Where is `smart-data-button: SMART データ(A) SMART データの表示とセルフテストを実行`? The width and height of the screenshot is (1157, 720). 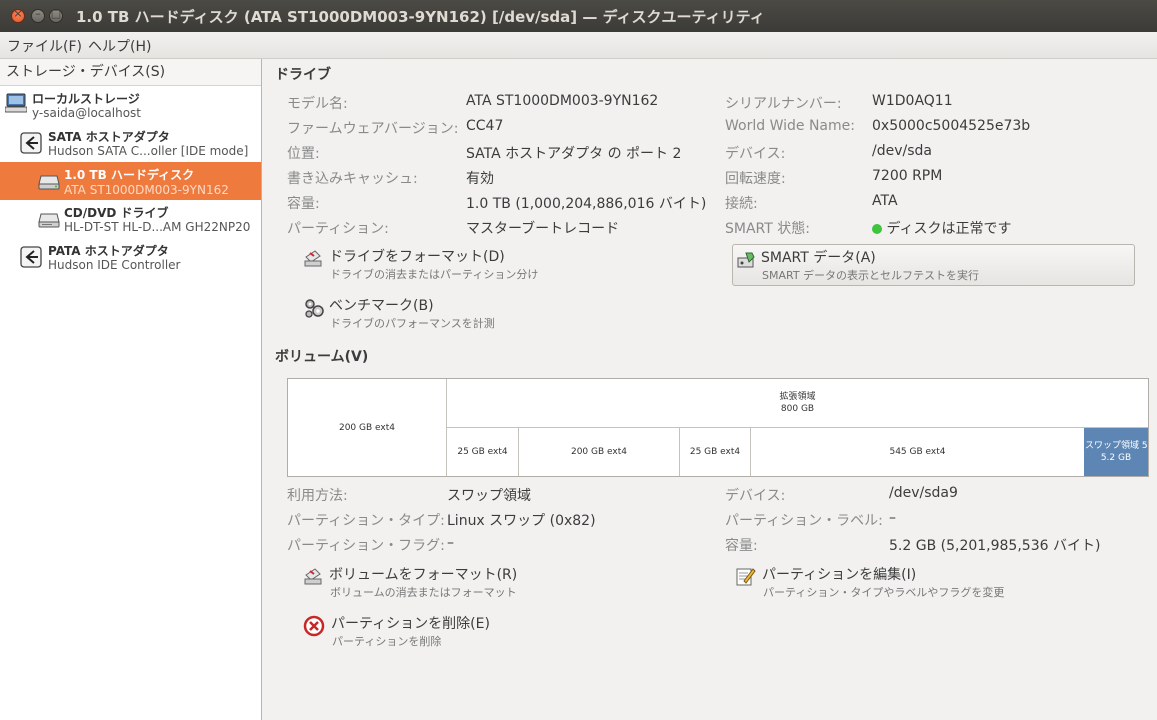
smart-data-button: SMART データ(A) SMART データの表示とセルフテストを実行 is located at coordinates (933, 265).